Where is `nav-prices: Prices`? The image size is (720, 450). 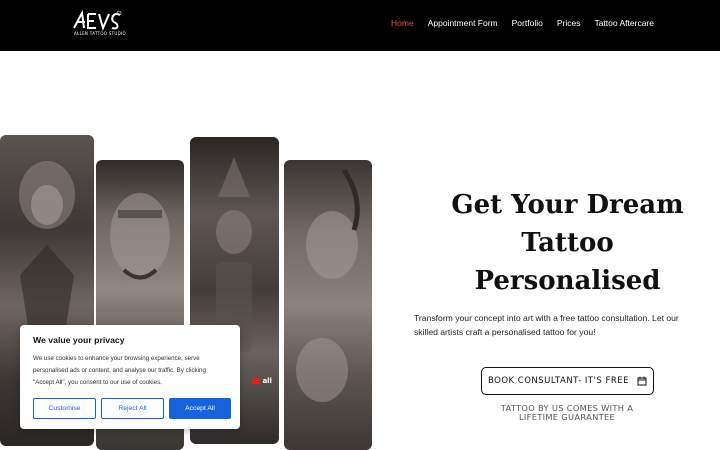
nav-prices: Prices is located at coordinates (569, 23).